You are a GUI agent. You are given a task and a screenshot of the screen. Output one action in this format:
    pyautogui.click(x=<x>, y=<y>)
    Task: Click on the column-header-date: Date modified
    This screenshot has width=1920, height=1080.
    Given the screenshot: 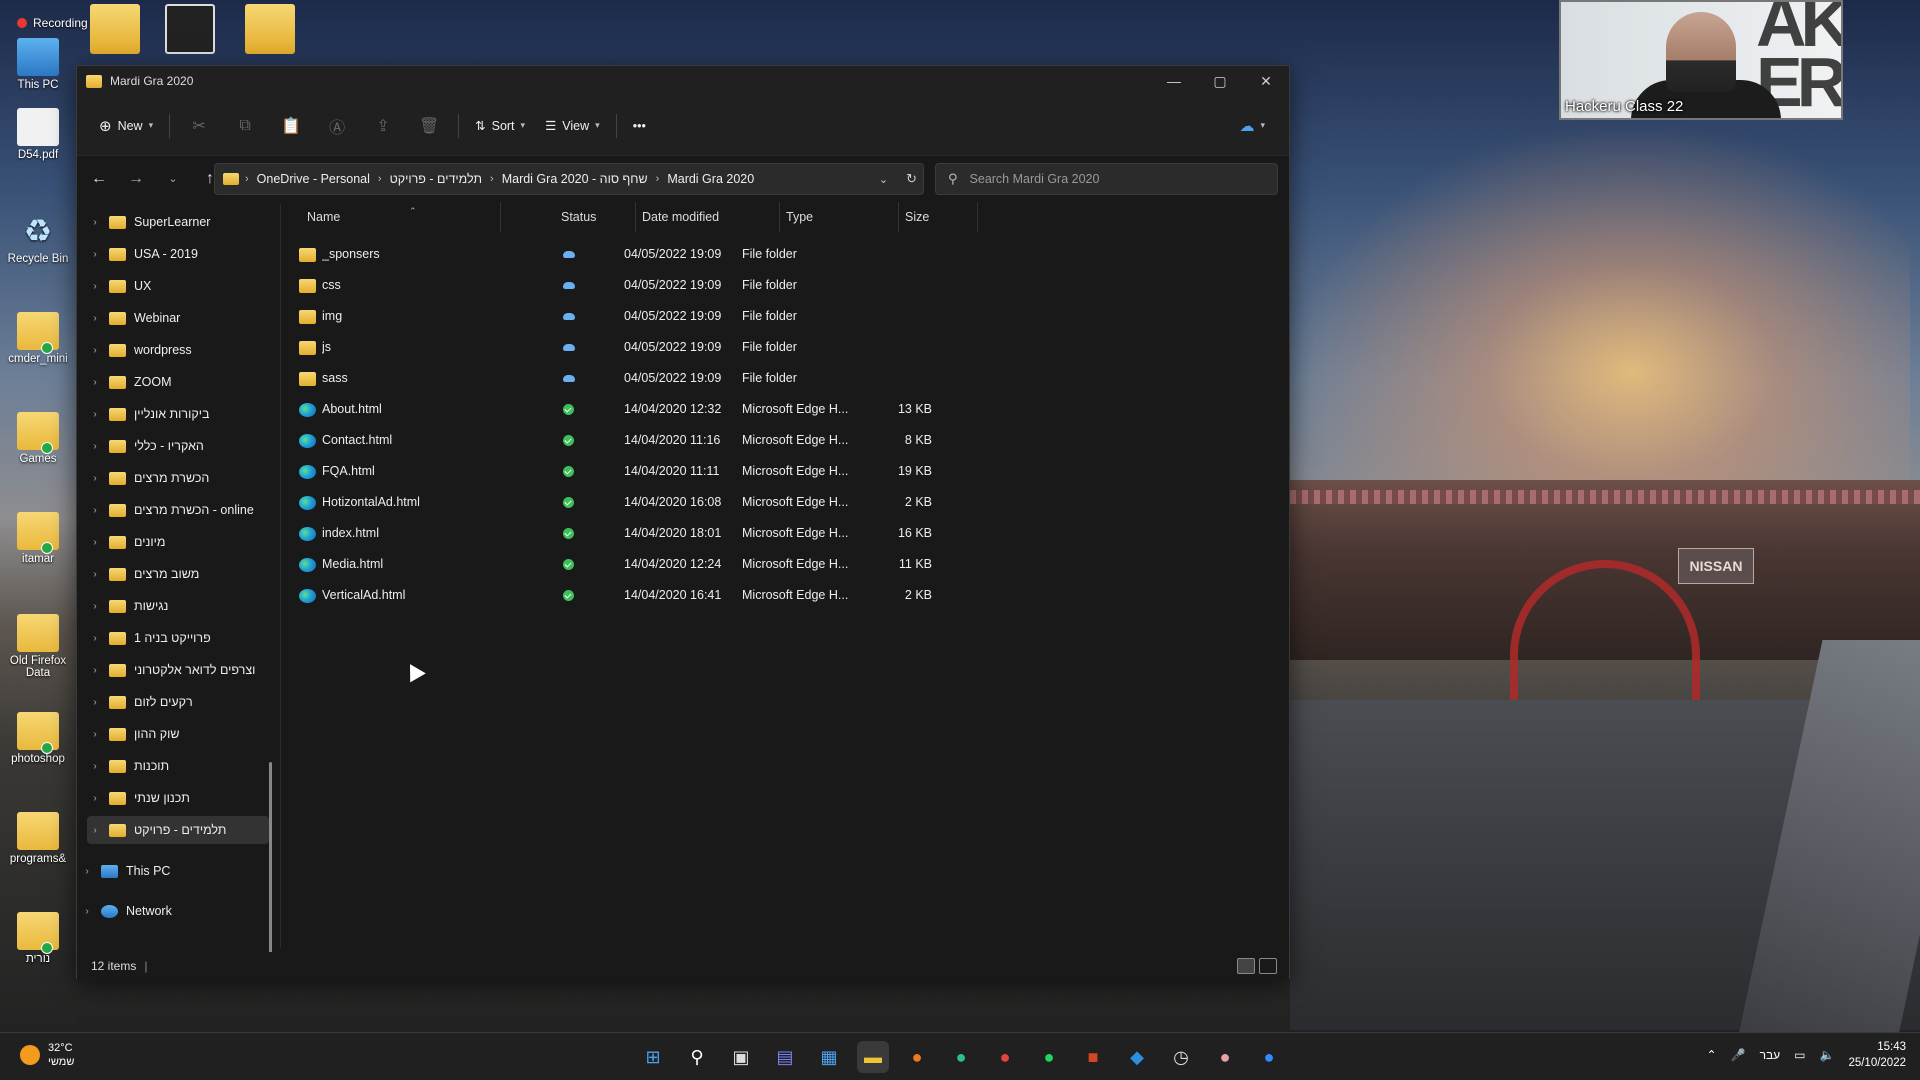 What is the action you would take?
    pyautogui.click(x=708, y=217)
    